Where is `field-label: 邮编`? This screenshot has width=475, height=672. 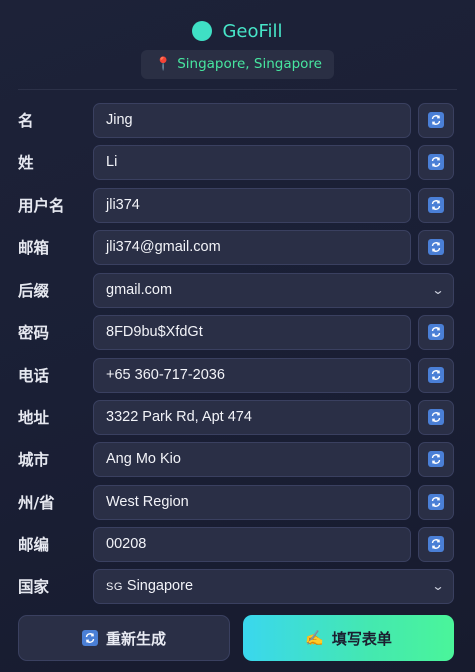 field-label: 邮编 is located at coordinates (34, 545).